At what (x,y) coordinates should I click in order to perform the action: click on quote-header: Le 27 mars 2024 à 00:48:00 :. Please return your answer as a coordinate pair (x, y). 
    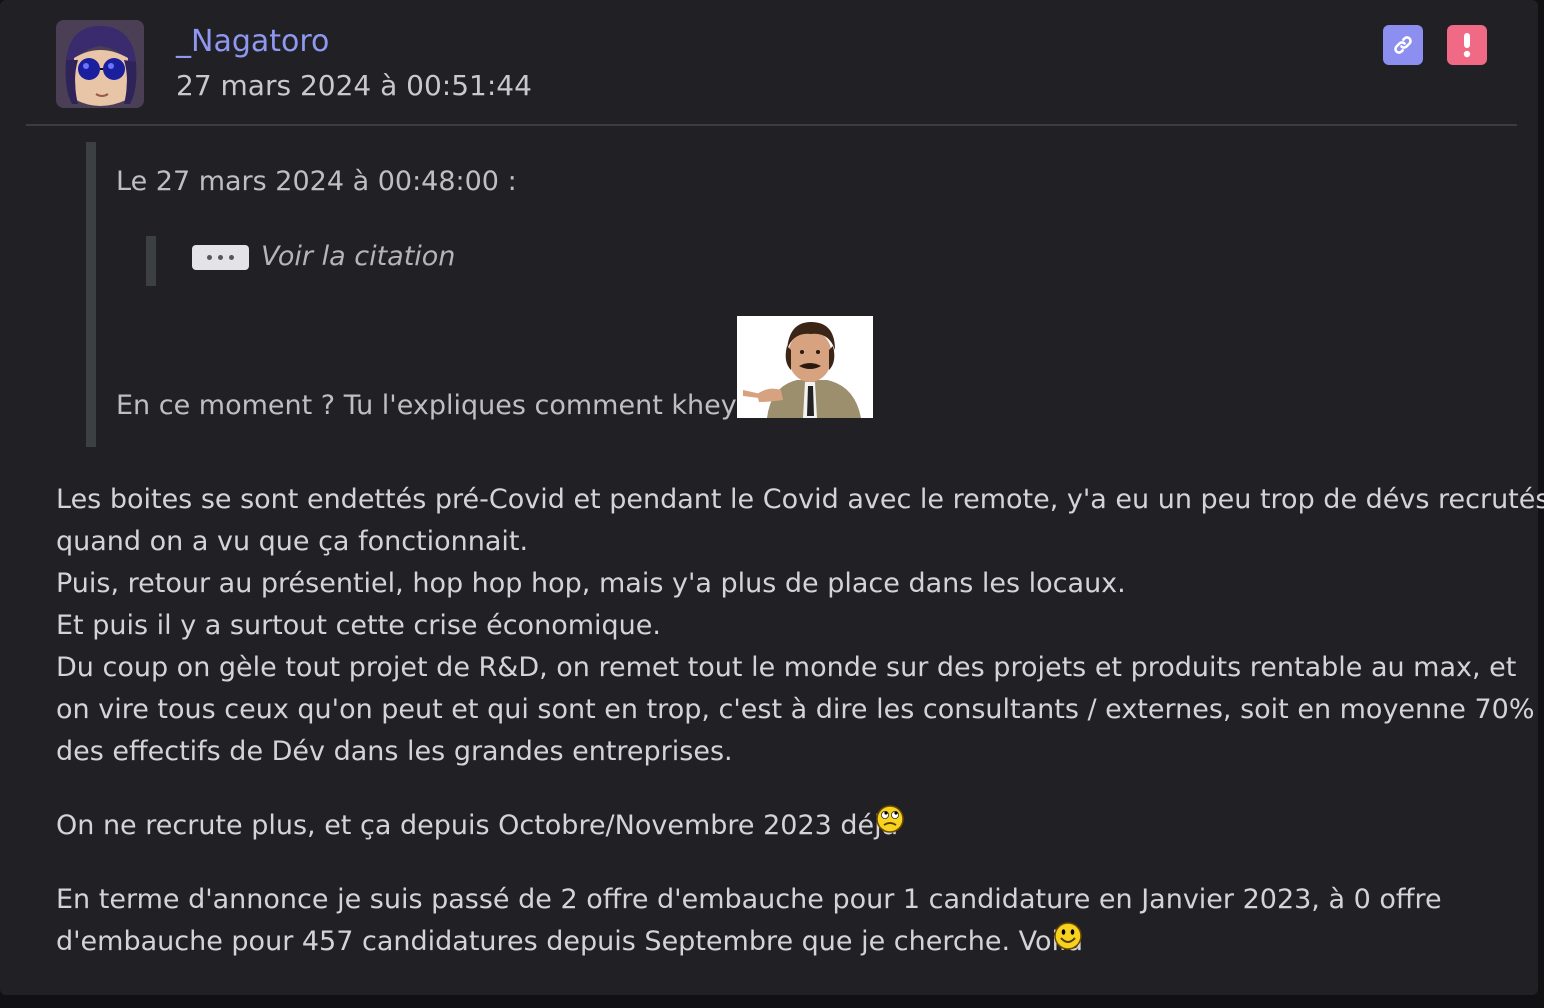
    Looking at the image, I should click on (316, 181).